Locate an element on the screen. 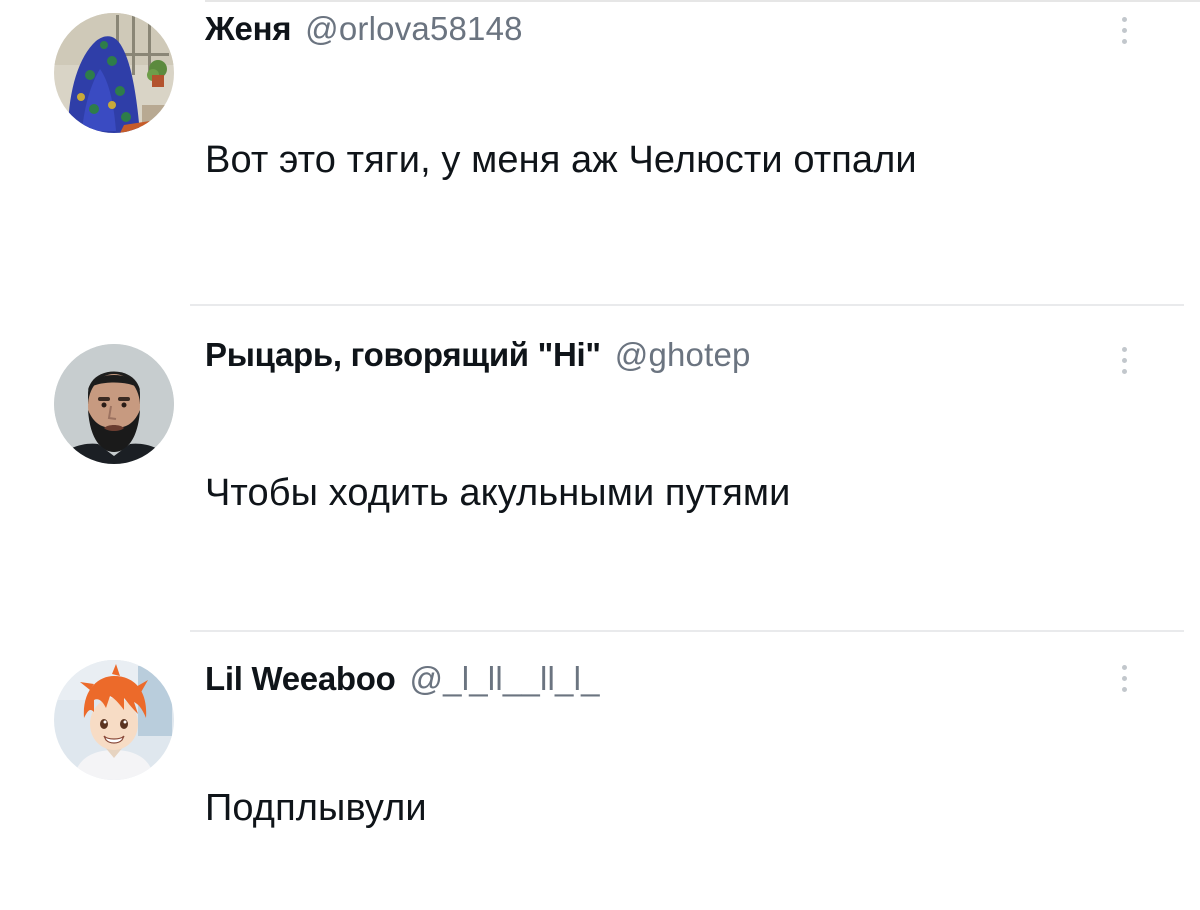  author-name: Рыцарь, говорящий "Hi" is located at coordinates (403, 355).